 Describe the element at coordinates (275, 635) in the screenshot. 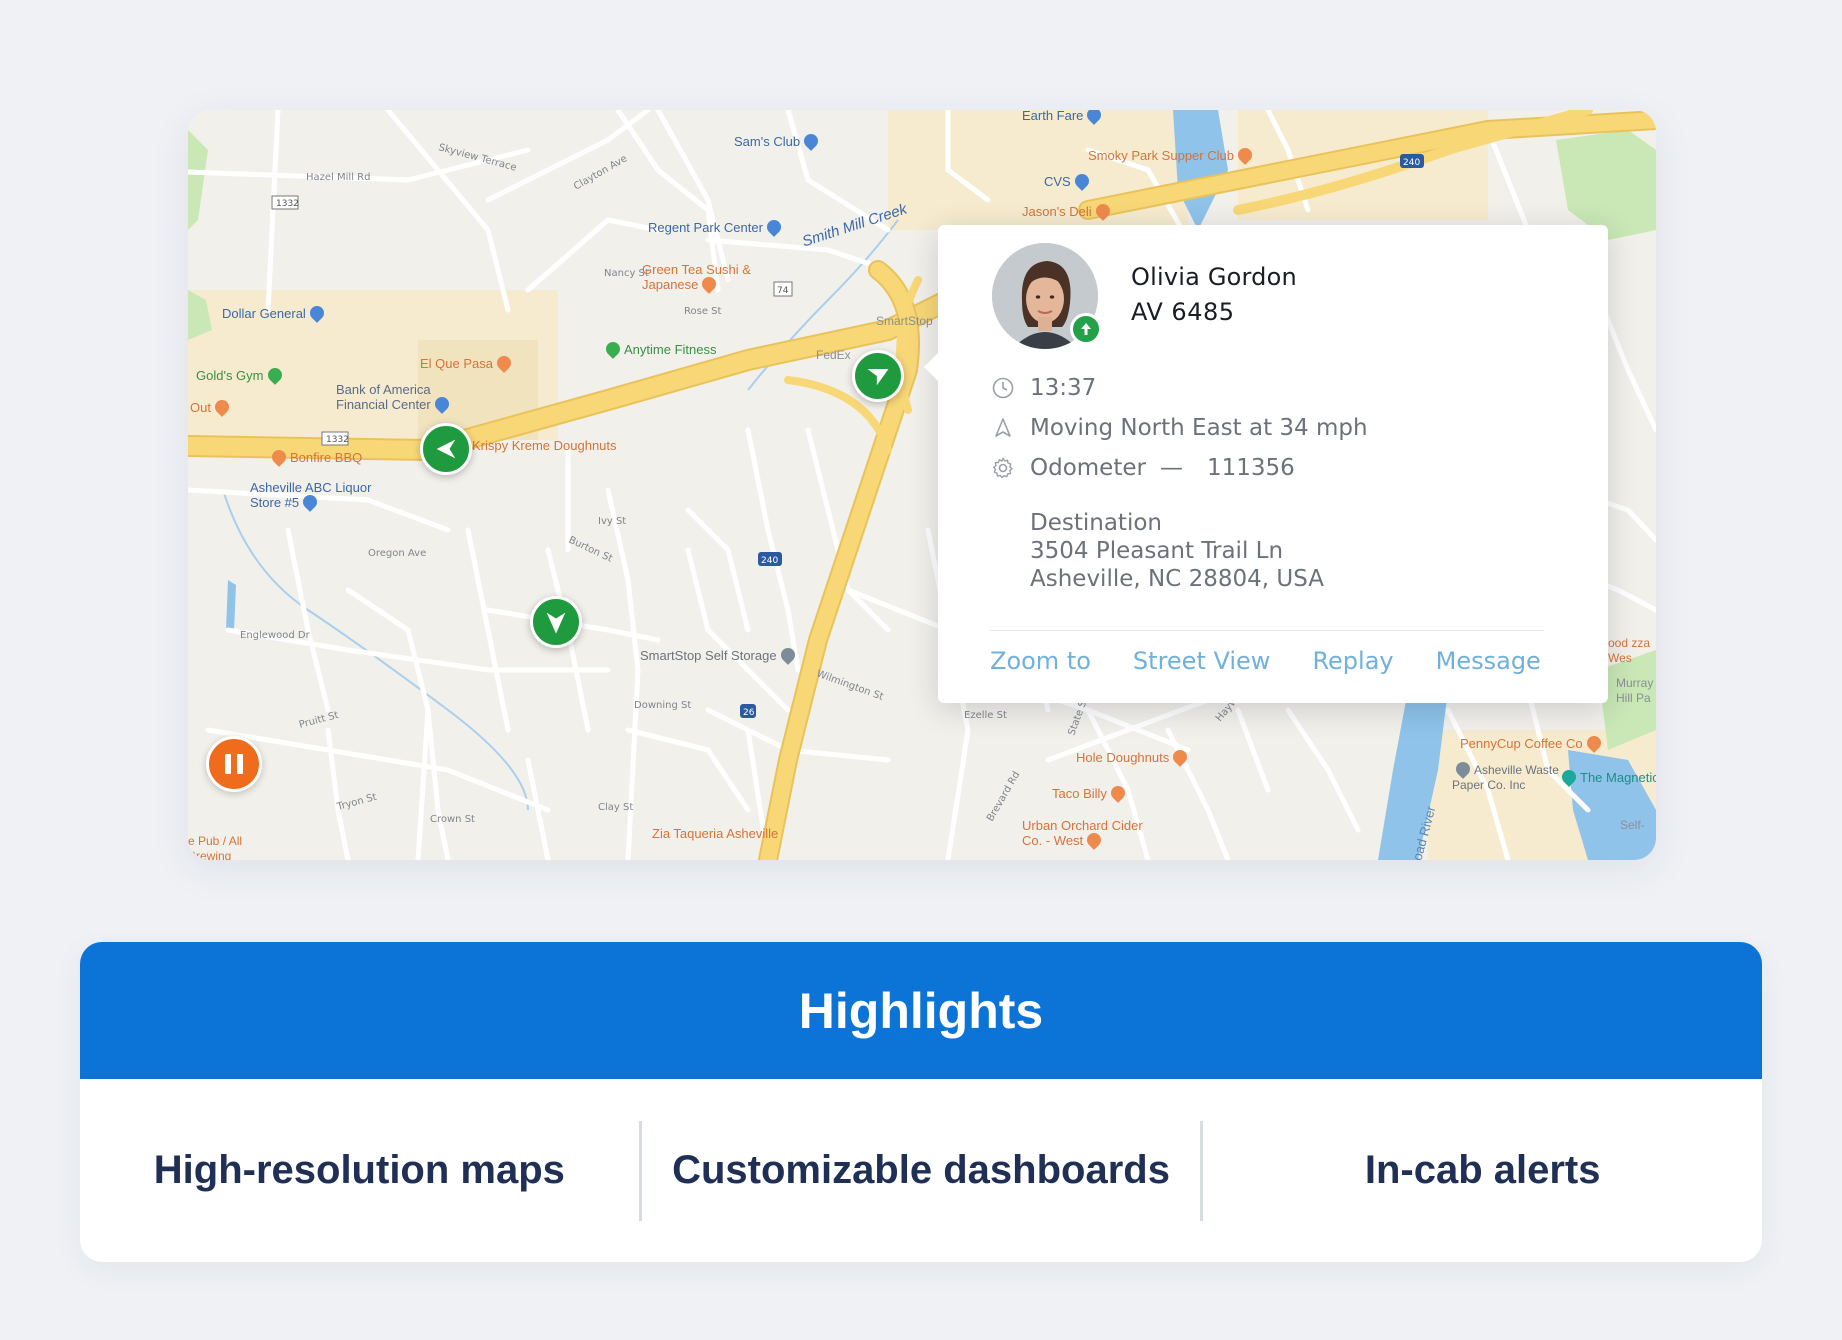

I see `street-label: Englewood Dr` at that location.